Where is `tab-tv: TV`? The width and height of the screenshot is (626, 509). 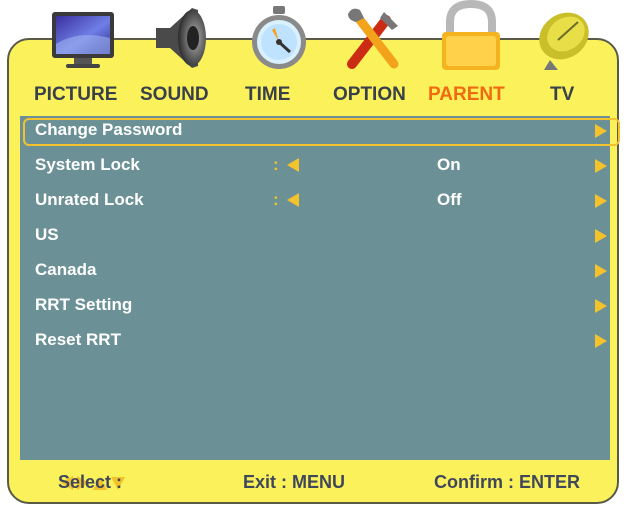 tab-tv: TV is located at coordinates (562, 95).